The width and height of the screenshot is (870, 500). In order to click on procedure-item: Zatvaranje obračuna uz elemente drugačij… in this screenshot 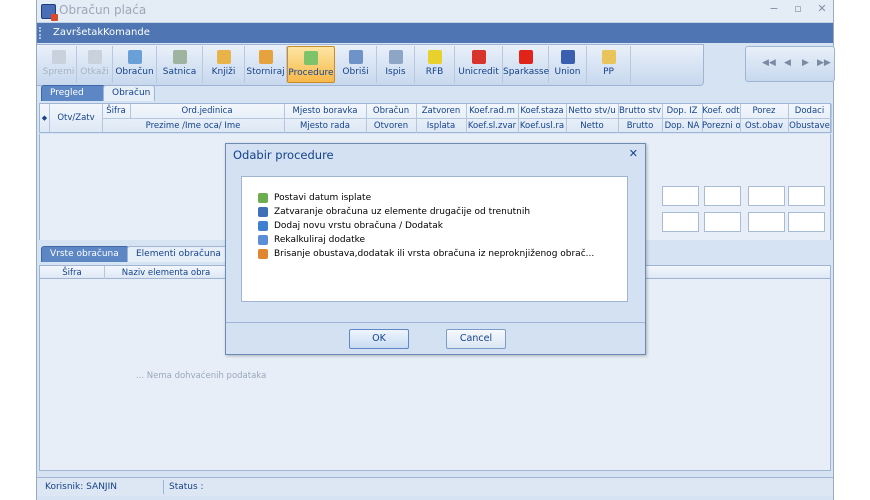, I will do `click(394, 212)`.